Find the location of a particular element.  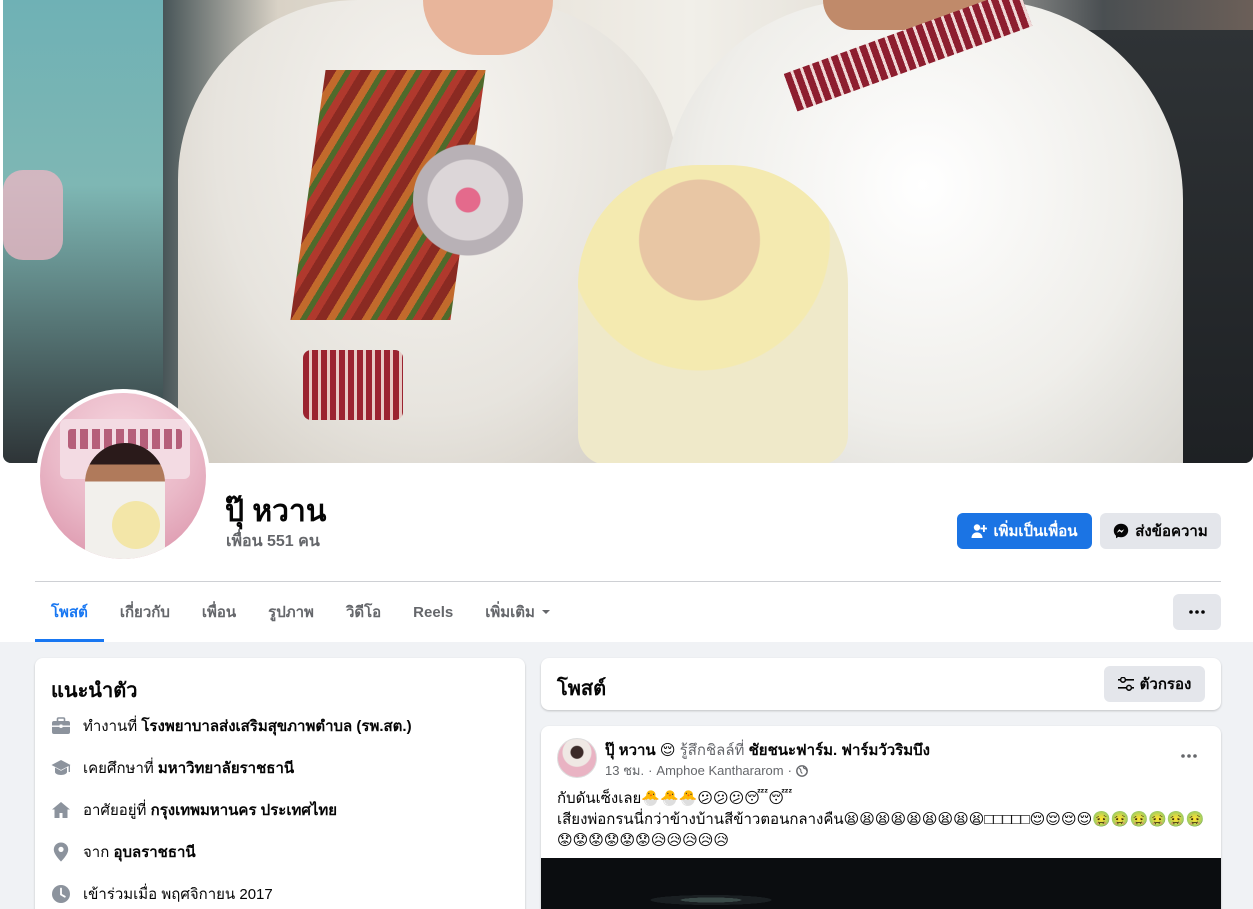

profile-avatar is located at coordinates (123, 476).